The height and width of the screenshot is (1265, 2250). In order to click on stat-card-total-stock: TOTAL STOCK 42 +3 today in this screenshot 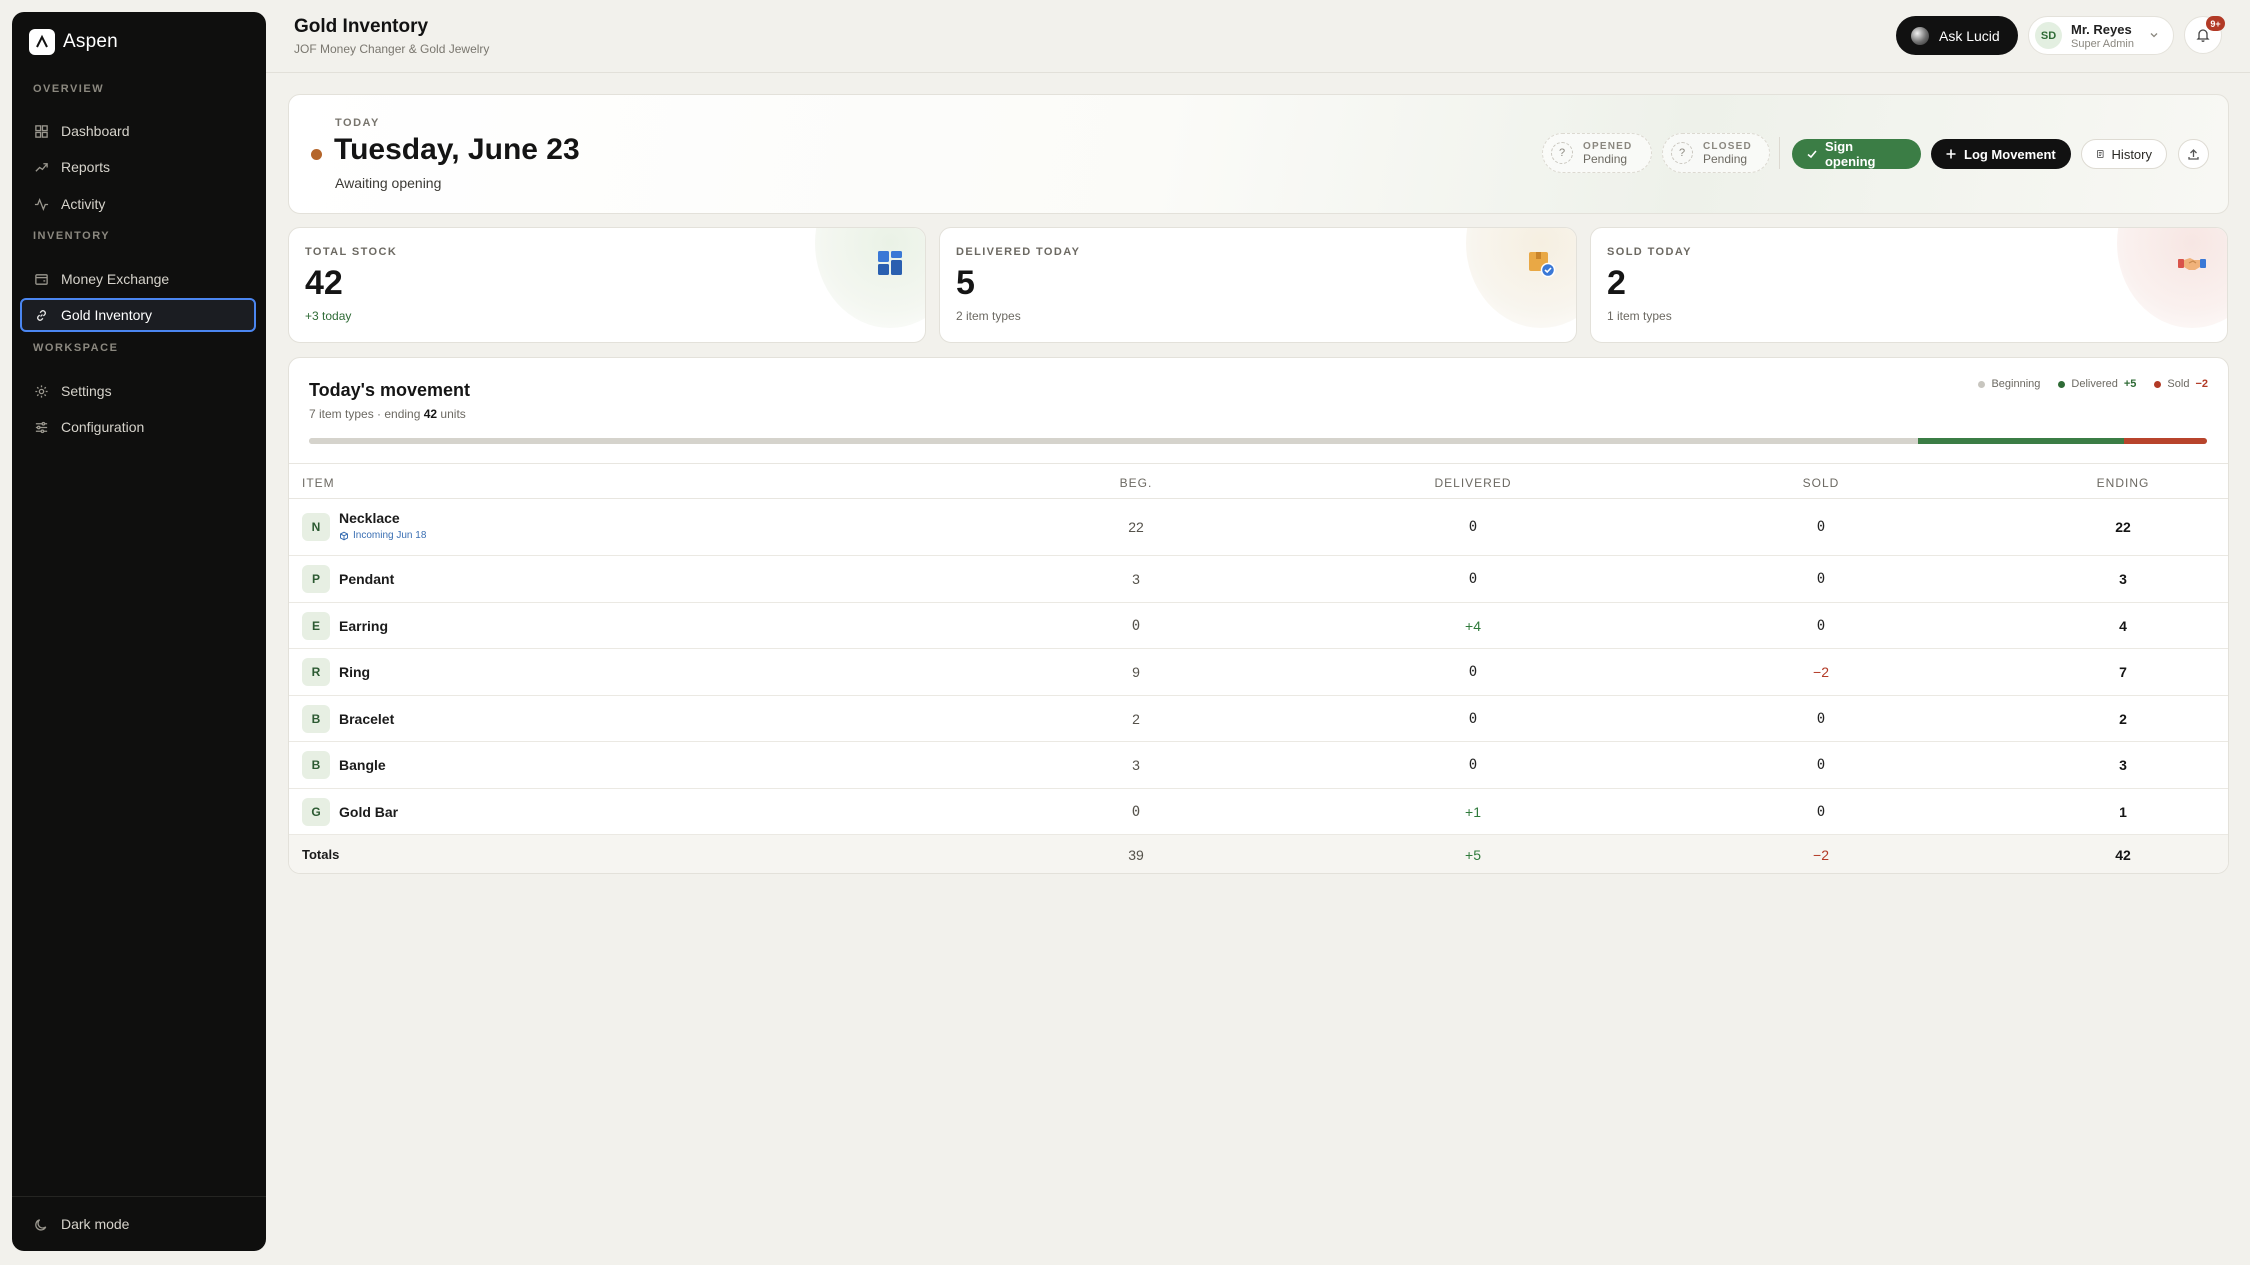, I will do `click(607, 285)`.